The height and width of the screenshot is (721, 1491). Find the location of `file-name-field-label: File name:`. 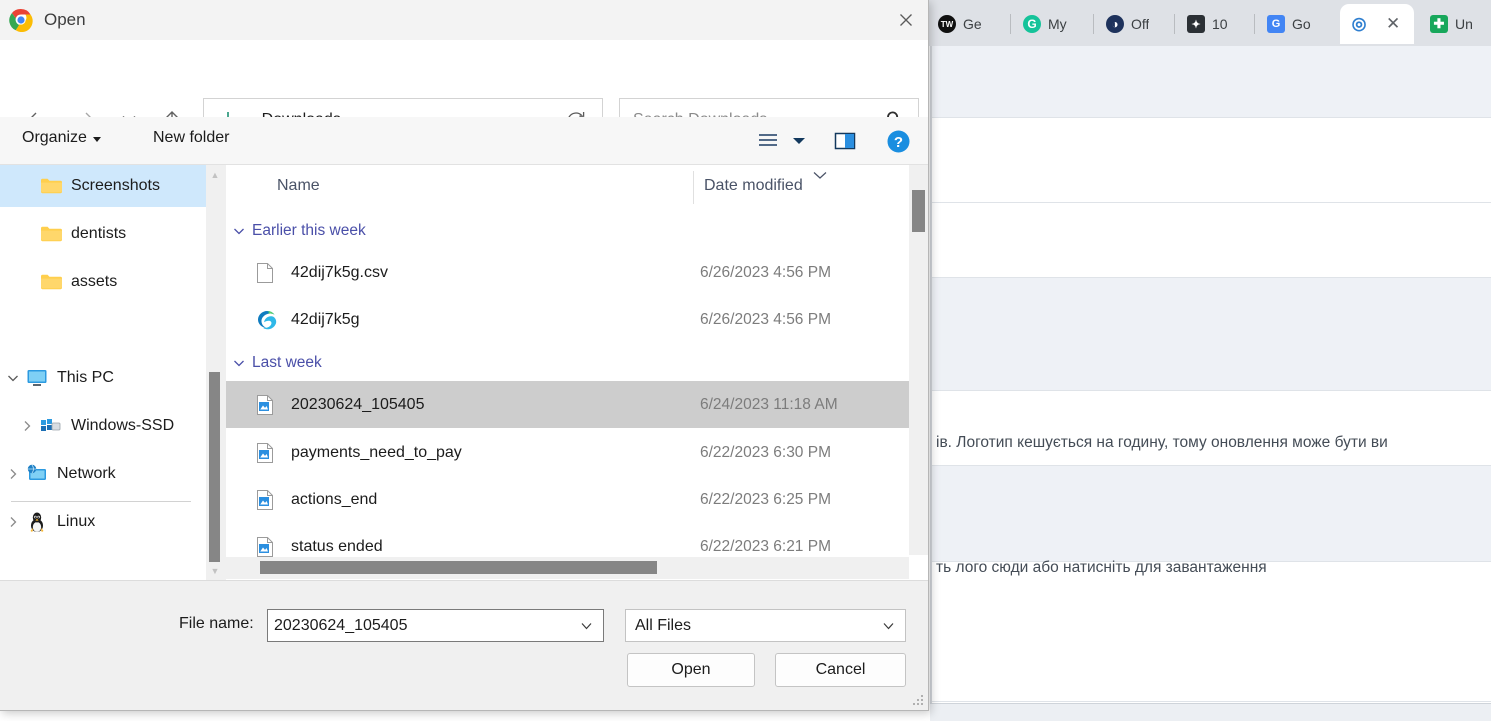

file-name-field-label: File name: is located at coordinates (216, 623).